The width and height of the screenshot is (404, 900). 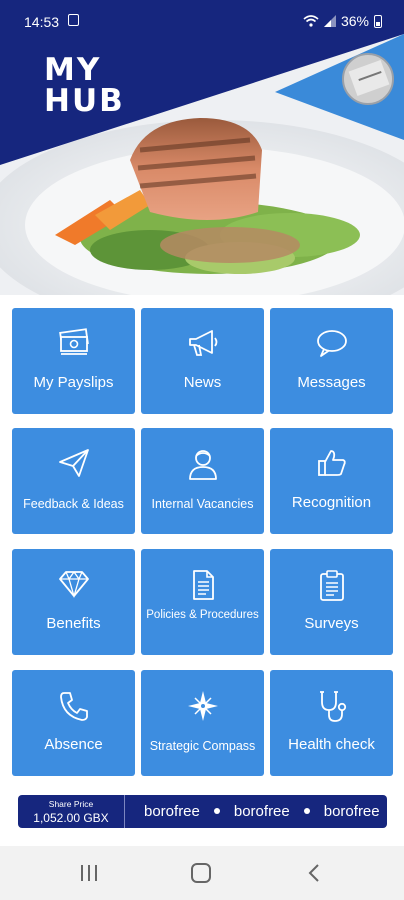 What do you see at coordinates (331, 585) in the screenshot?
I see `clipboard-icon` at bounding box center [331, 585].